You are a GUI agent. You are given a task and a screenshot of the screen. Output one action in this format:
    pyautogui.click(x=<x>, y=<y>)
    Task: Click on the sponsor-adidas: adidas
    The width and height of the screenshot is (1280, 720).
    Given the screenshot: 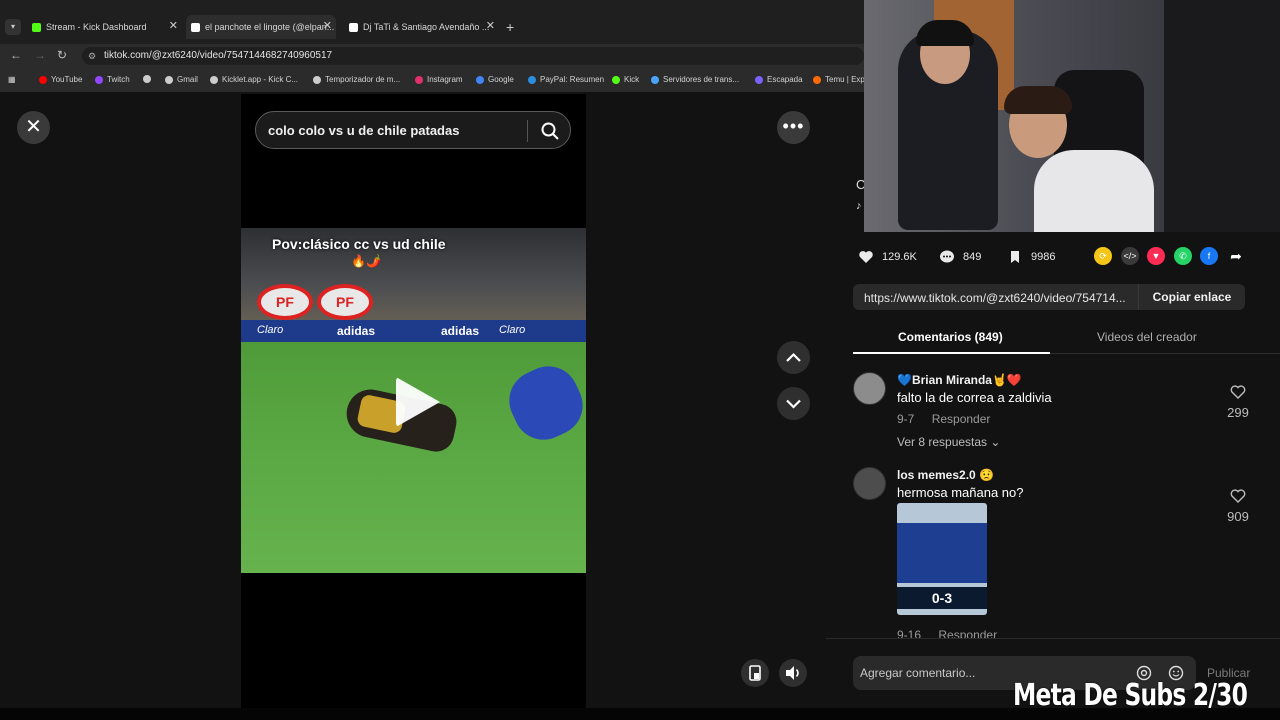 What is the action you would take?
    pyautogui.click(x=356, y=331)
    